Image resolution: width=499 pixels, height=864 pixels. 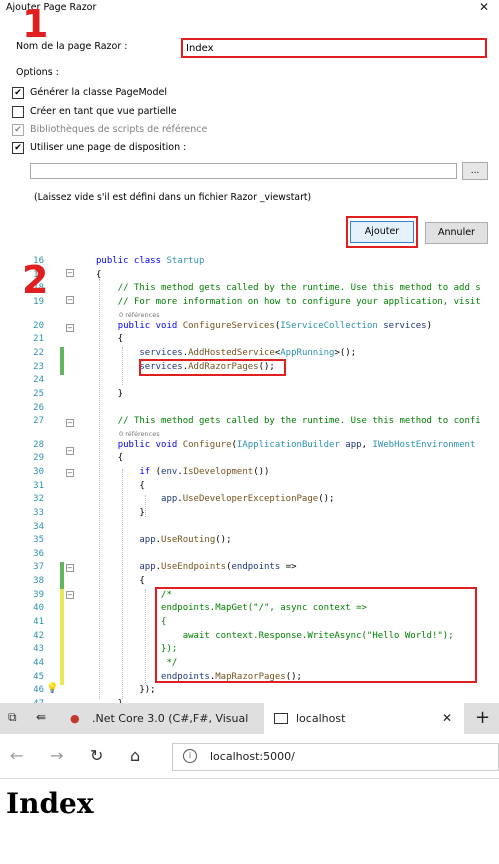 What do you see at coordinates (38, 408) in the screenshot?
I see `line-number: 26` at bounding box center [38, 408].